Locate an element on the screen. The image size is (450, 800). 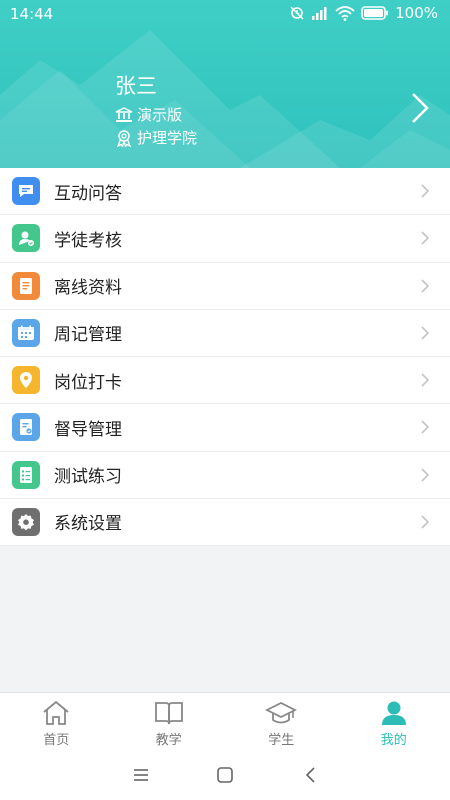
menu-item-system-settings: 系统设置 is located at coordinates (225, 522).